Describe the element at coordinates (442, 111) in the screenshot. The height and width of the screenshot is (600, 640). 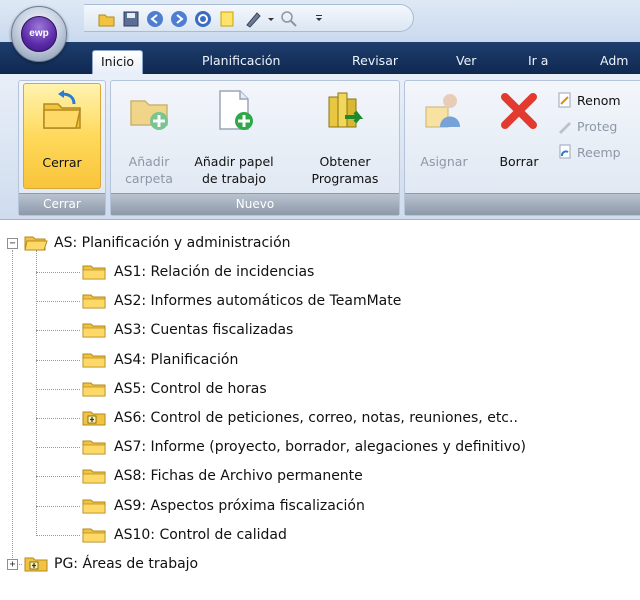
I see `assign-user-icon` at that location.